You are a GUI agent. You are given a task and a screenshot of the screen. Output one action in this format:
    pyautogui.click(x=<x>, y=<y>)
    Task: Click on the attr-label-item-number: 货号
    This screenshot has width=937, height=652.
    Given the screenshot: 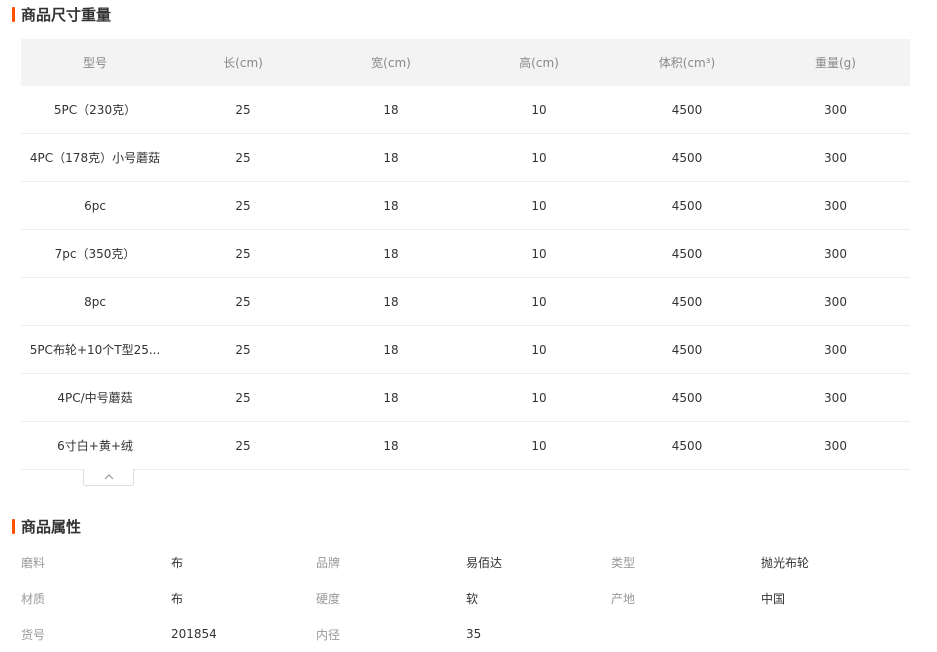 What is the action you would take?
    pyautogui.click(x=33, y=634)
    